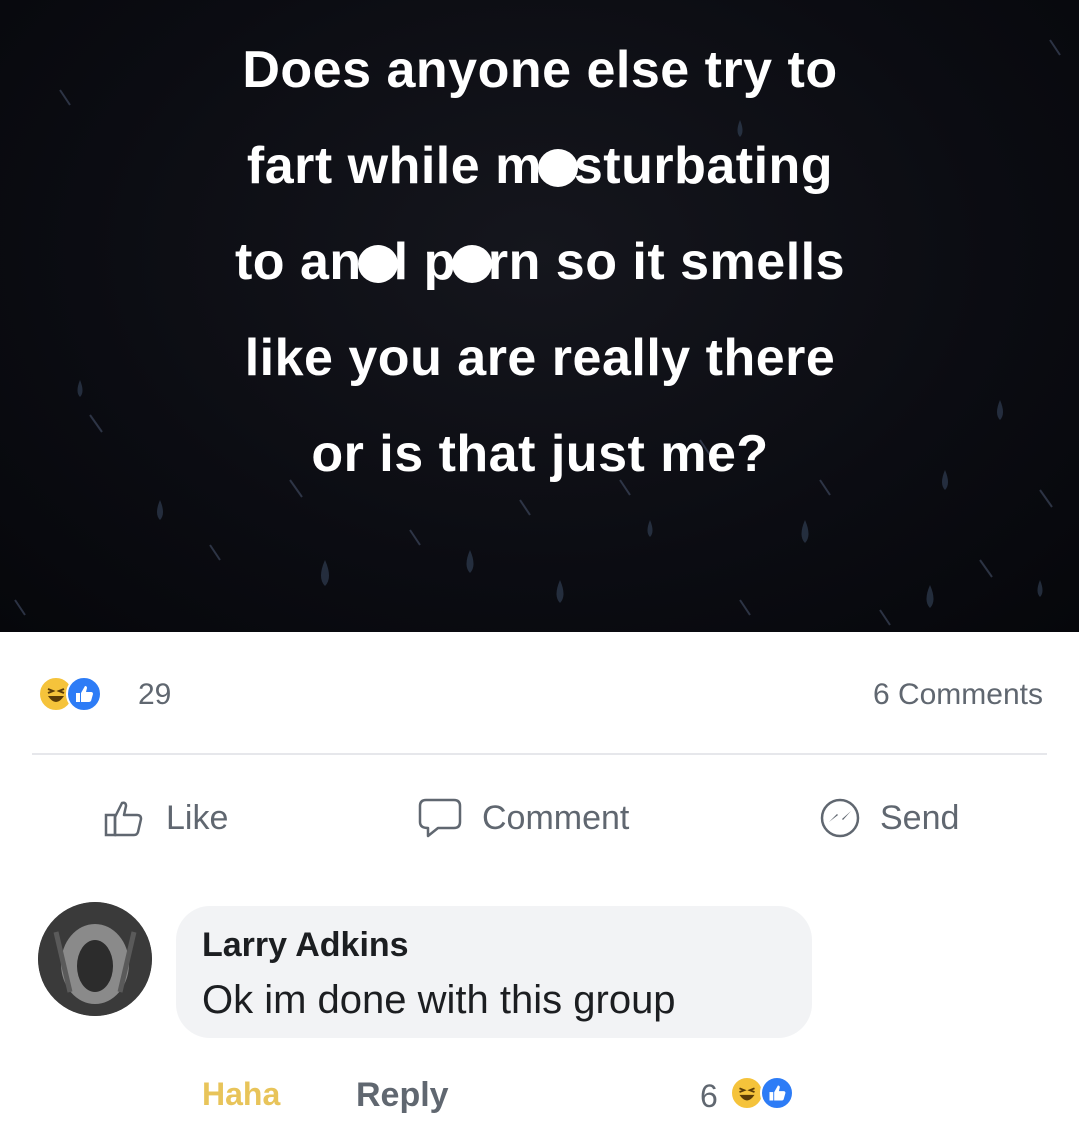 Image resolution: width=1079 pixels, height=1135 pixels. I want to click on post-text-segment: rn so it smells, so click(666, 262).